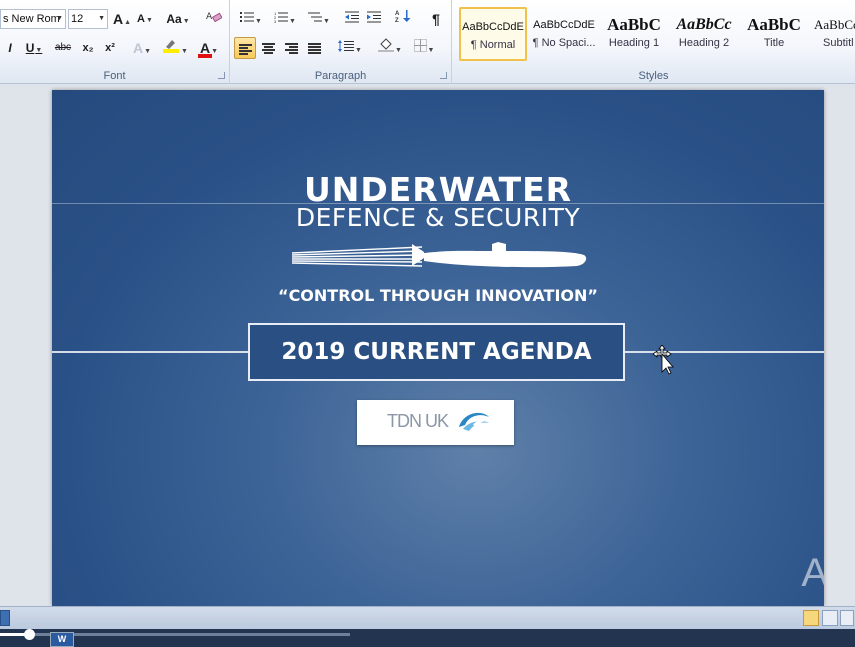 The width and height of the screenshot is (855, 647). I want to click on svg-text: Z, so click(397, 20).